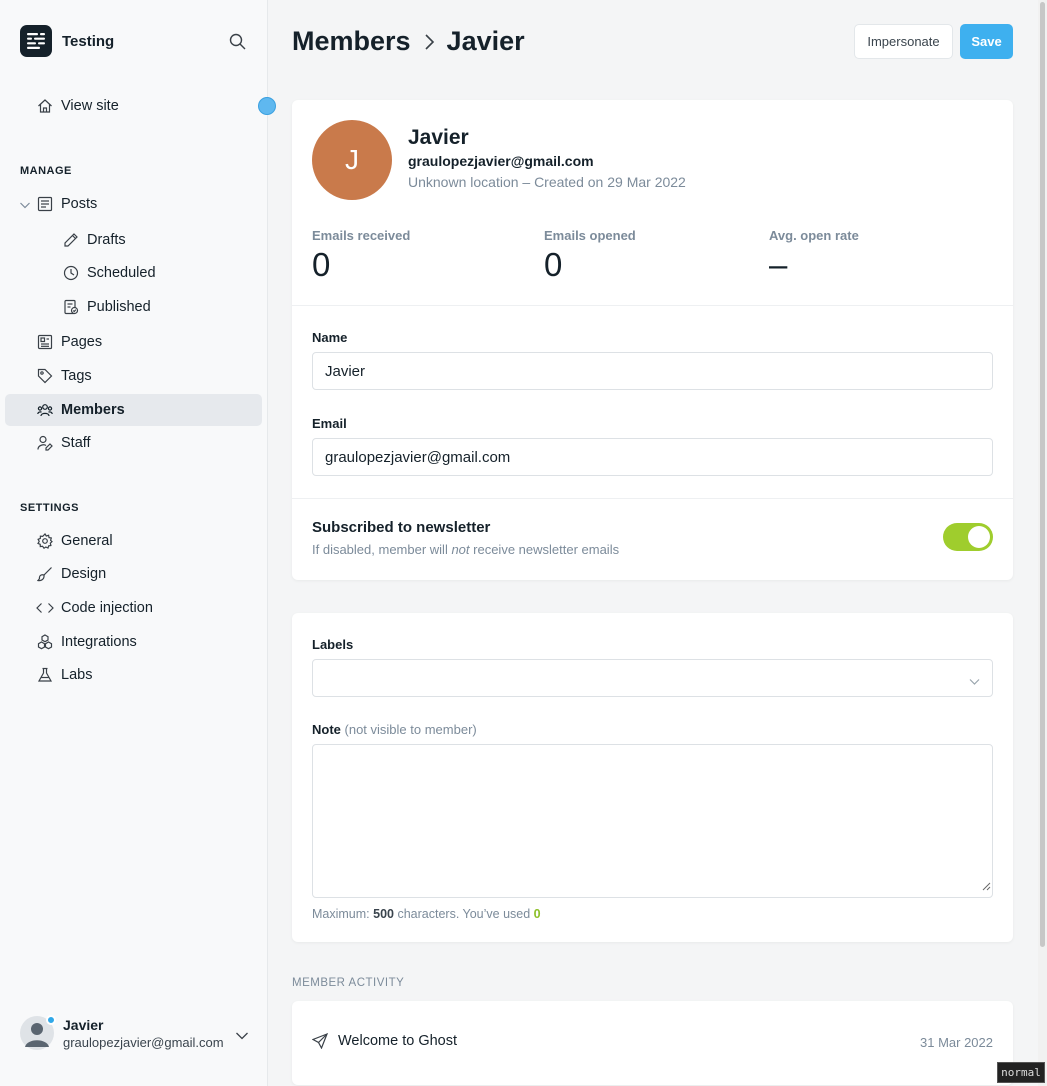 This screenshot has width=1047, height=1086. I want to click on email-input: graulopezjavier@gmail.com, so click(652, 457).